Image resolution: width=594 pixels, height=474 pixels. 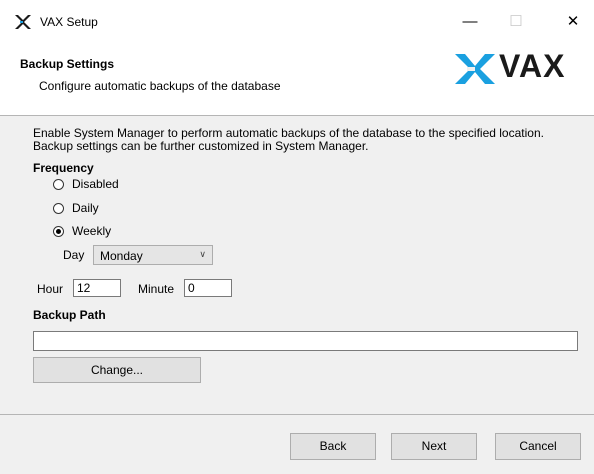 What do you see at coordinates (297, 21) in the screenshot?
I see `title-bar: VAX Setup — ☐ ✕` at bounding box center [297, 21].